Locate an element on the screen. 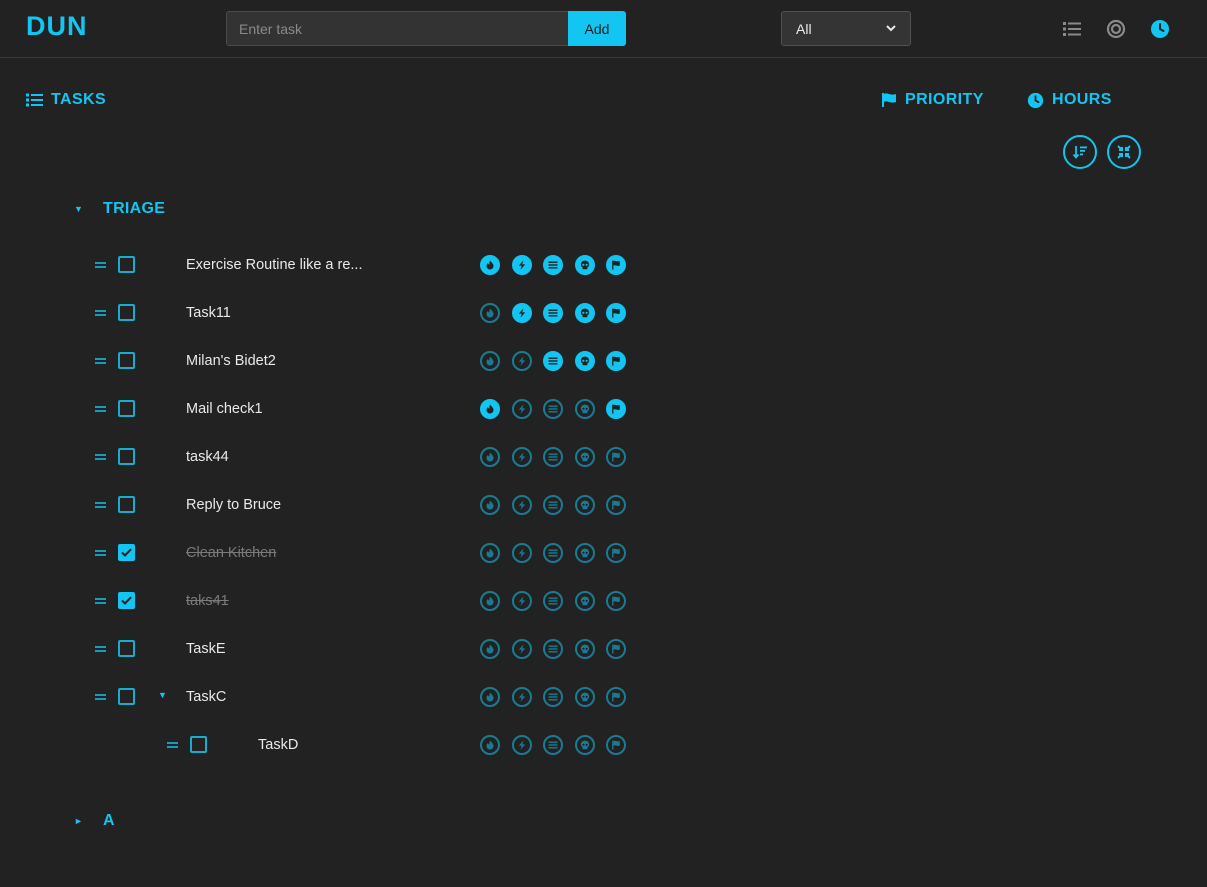 This screenshot has height=887, width=1207. app-brand: DUN is located at coordinates (57, 26).